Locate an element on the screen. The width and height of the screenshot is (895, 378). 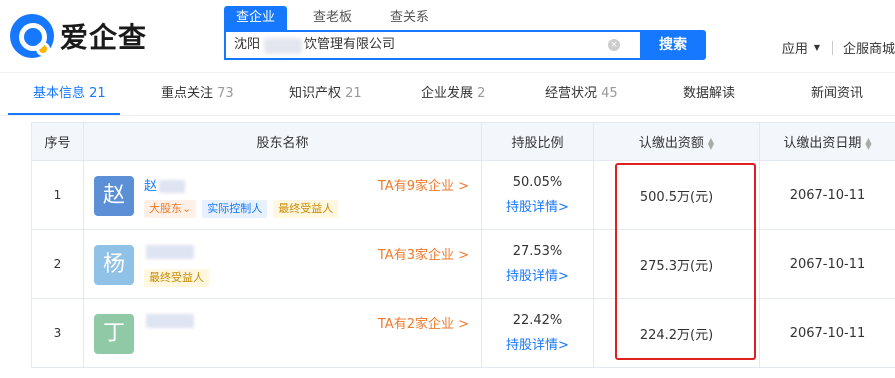
tag-label: 大股东 is located at coordinates (165, 208).